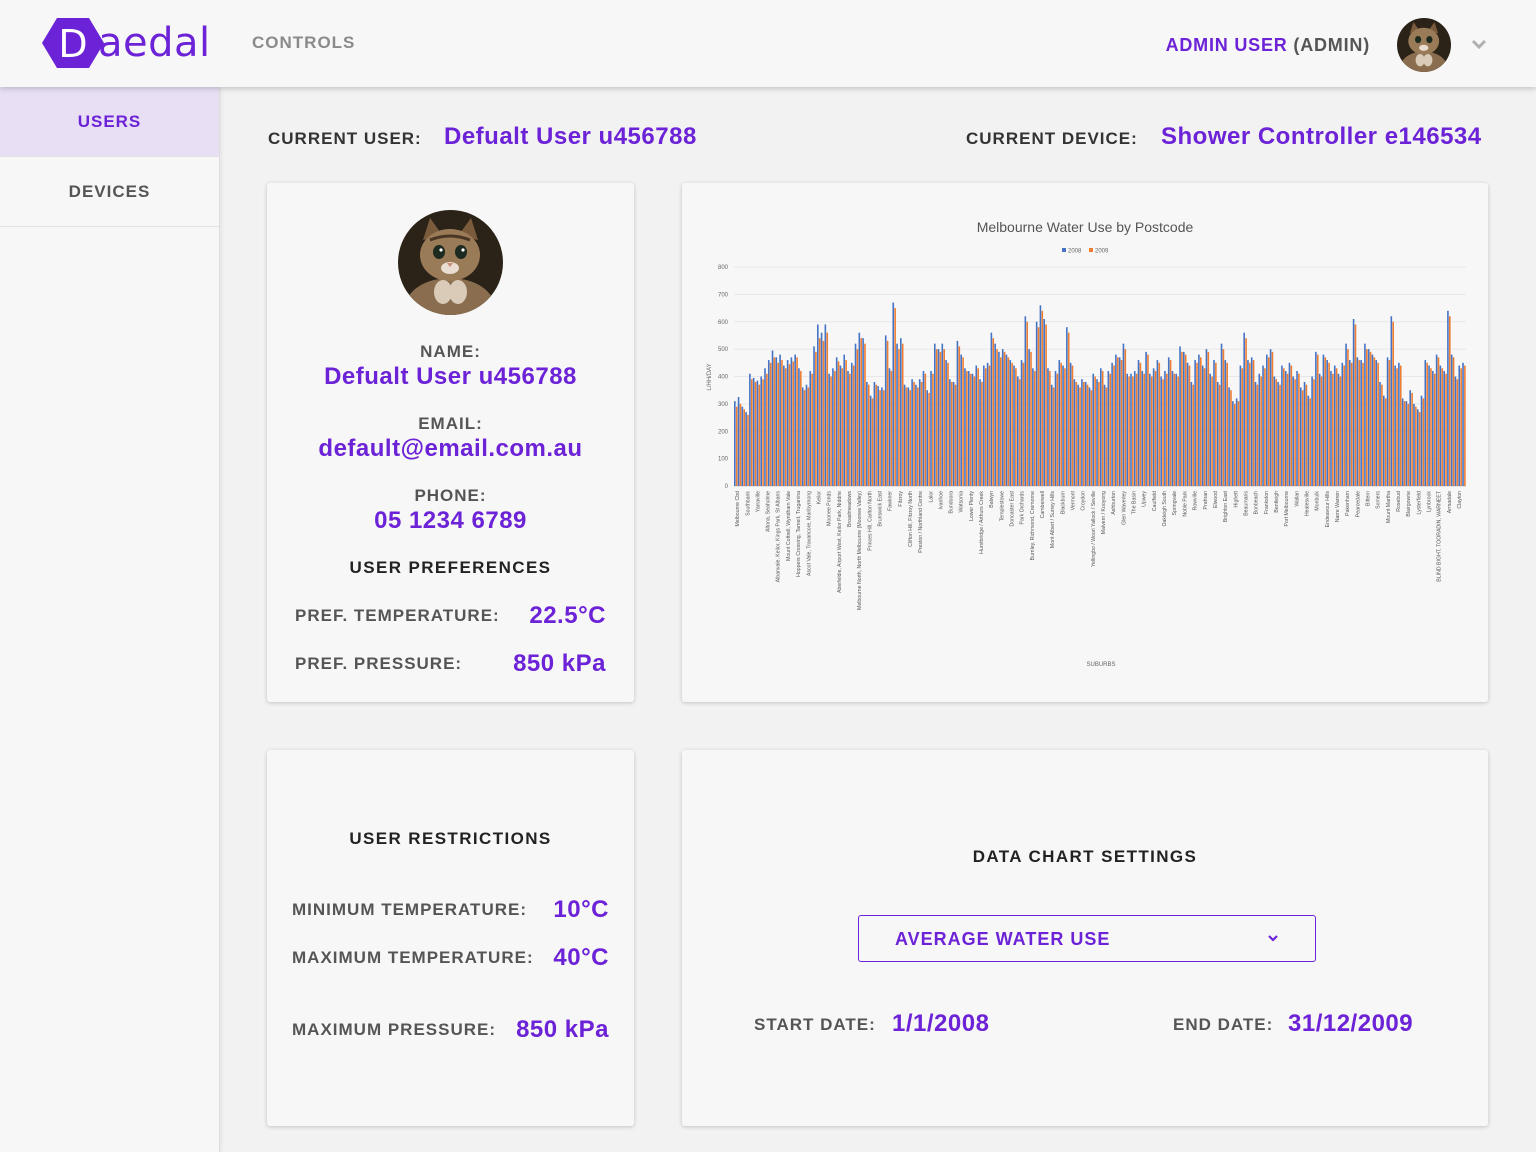 The width and height of the screenshot is (1536, 1152). Describe the element at coordinates (1185, 504) in the screenshot. I see `chart-x-tick-label: Noble Park` at that location.